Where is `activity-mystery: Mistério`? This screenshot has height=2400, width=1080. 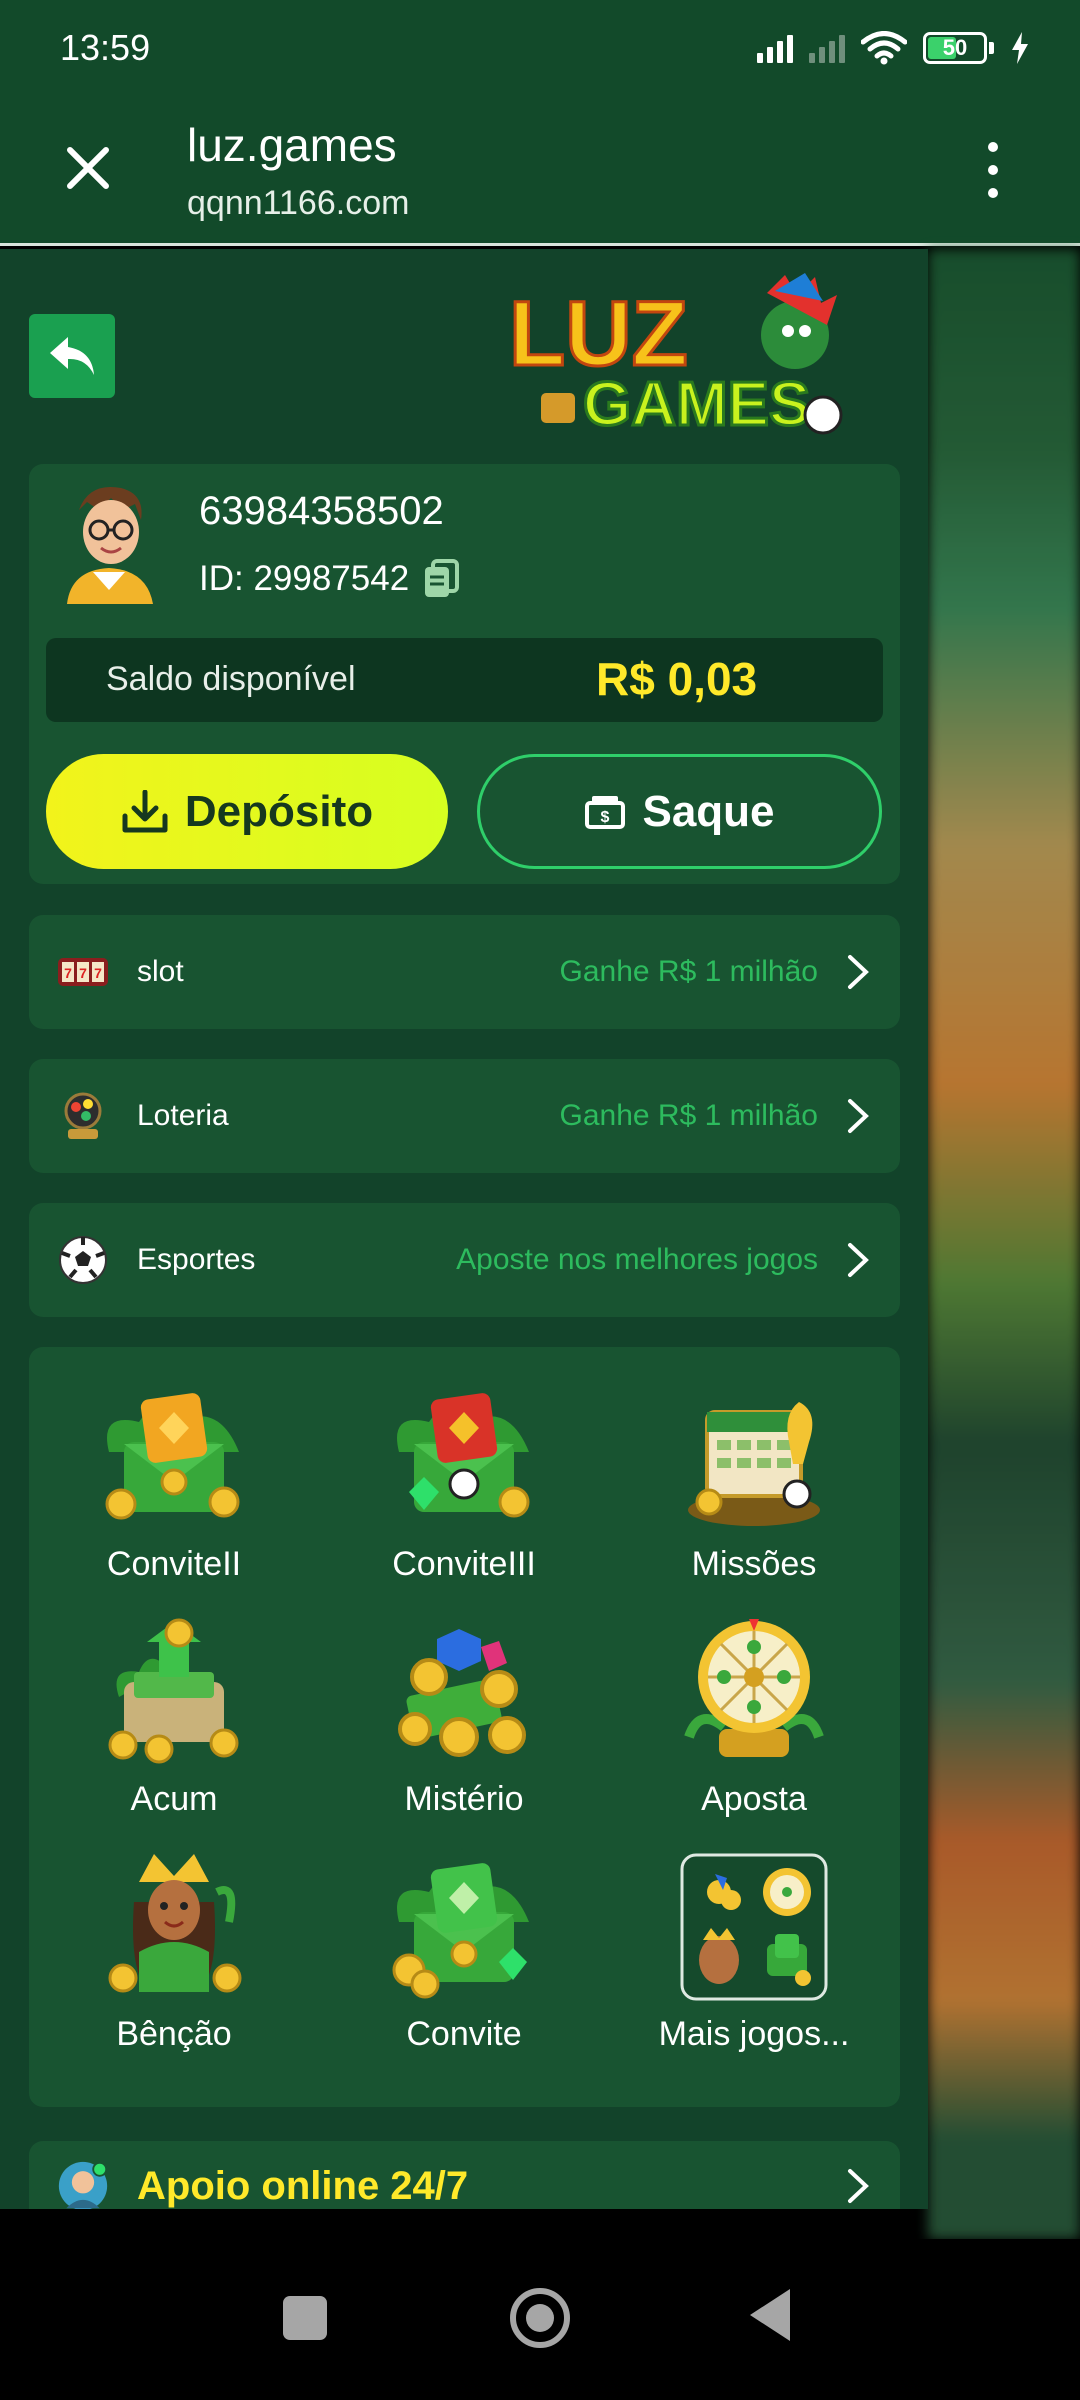 activity-mystery: Mistério is located at coordinates (464, 1718).